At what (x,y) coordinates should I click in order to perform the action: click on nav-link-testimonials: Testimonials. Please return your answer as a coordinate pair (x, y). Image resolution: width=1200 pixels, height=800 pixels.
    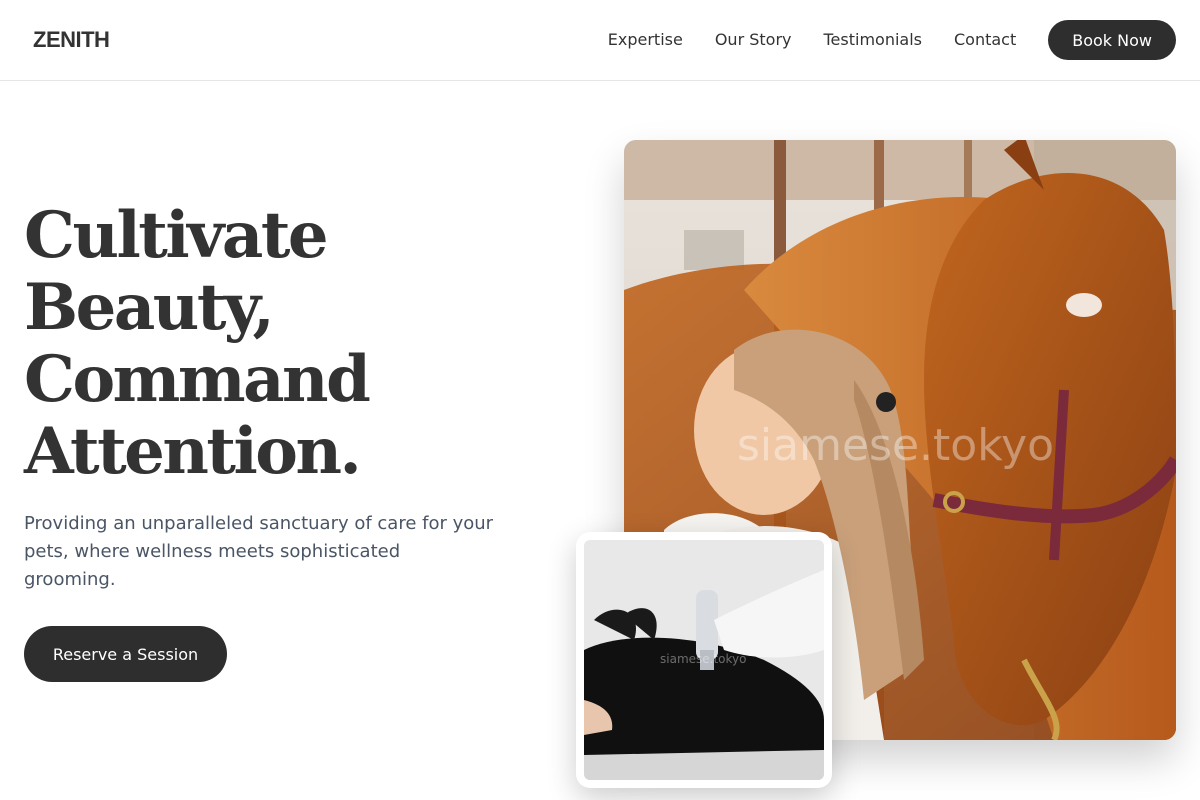
    Looking at the image, I should click on (873, 40).